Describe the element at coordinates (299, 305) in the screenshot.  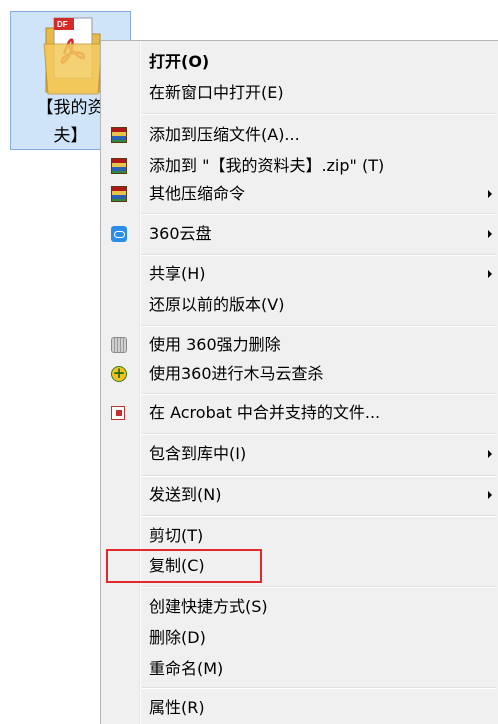
I see `menu-item-restore-versions: 还原以前的版本(V)` at that location.